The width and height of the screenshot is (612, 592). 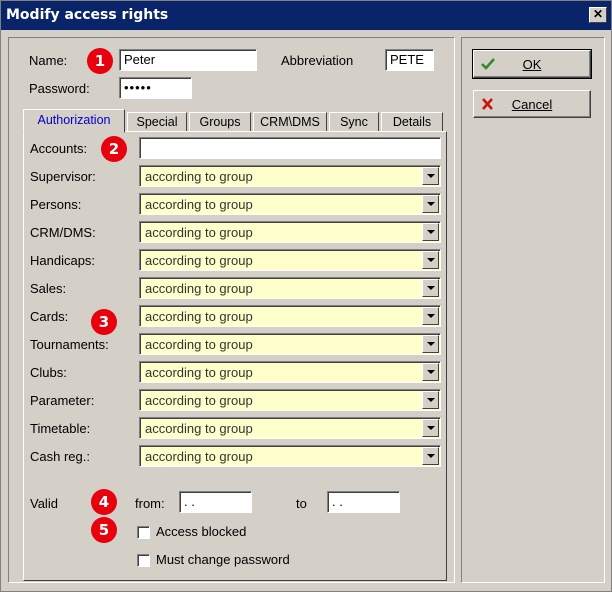 What do you see at coordinates (290, 122) in the screenshot?
I see `tab-crm-dms: CRM\DMS` at bounding box center [290, 122].